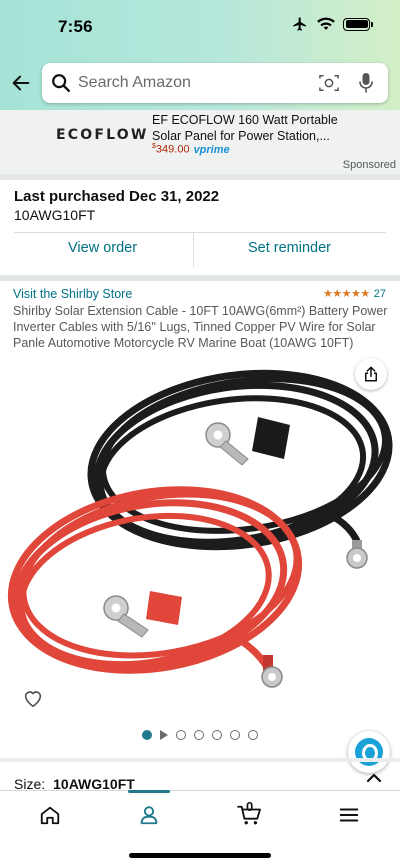 This screenshot has width=400, height=867. I want to click on account-icon, so click(149, 815).